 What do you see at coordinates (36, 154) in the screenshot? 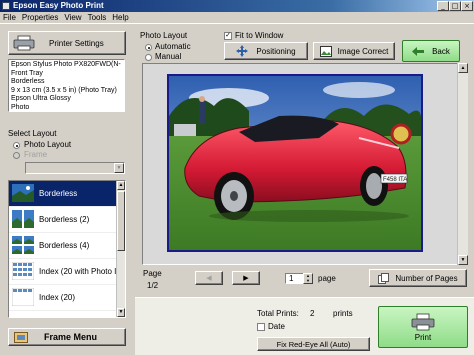
I see `frame-option-label: Frame` at bounding box center [36, 154].